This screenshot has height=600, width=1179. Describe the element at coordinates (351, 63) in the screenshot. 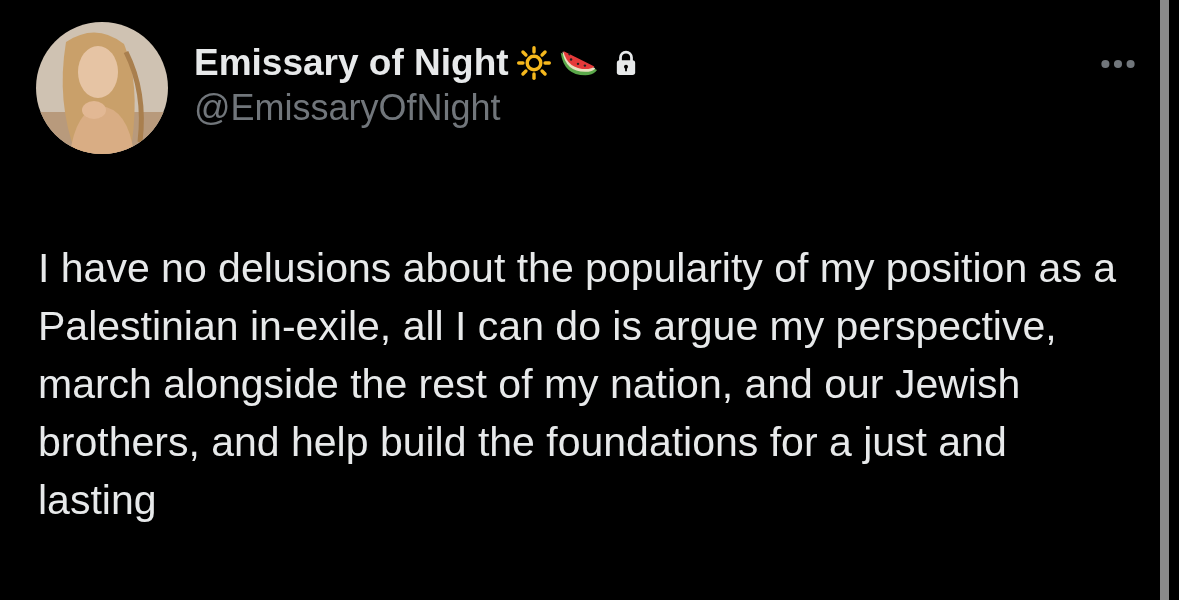

I see `display-name: Emissary of Night` at that location.